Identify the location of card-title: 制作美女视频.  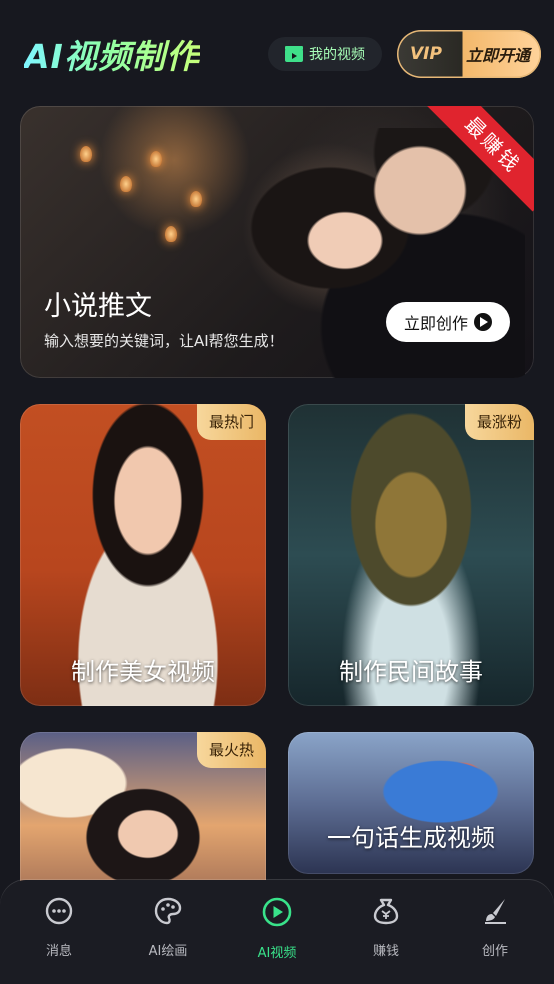
(143, 672).